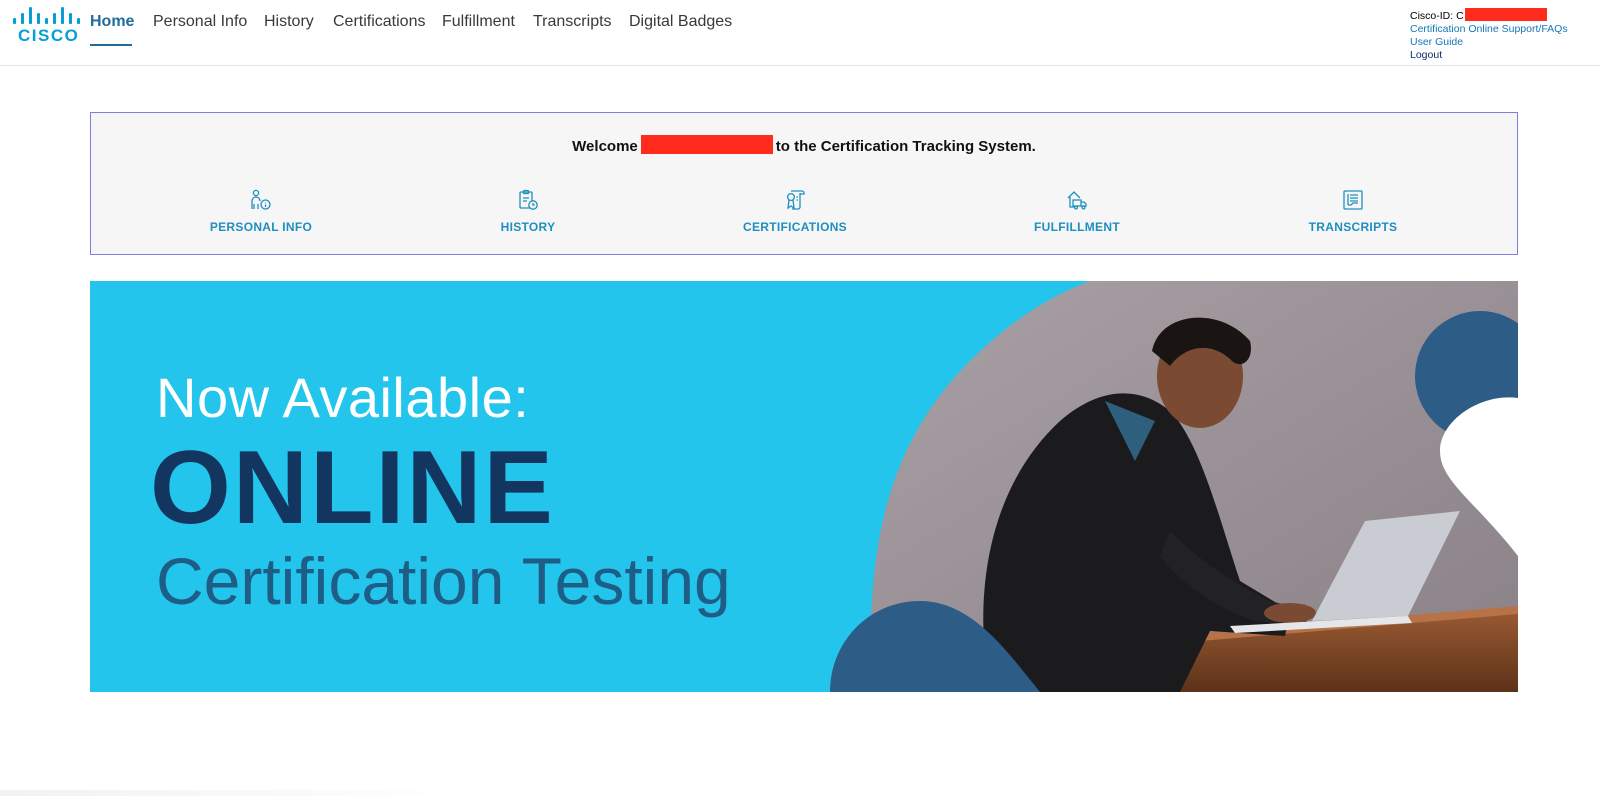 Image resolution: width=1600 pixels, height=809 pixels. Describe the element at coordinates (49, 35) in the screenshot. I see `logo-text: CISCO` at that location.